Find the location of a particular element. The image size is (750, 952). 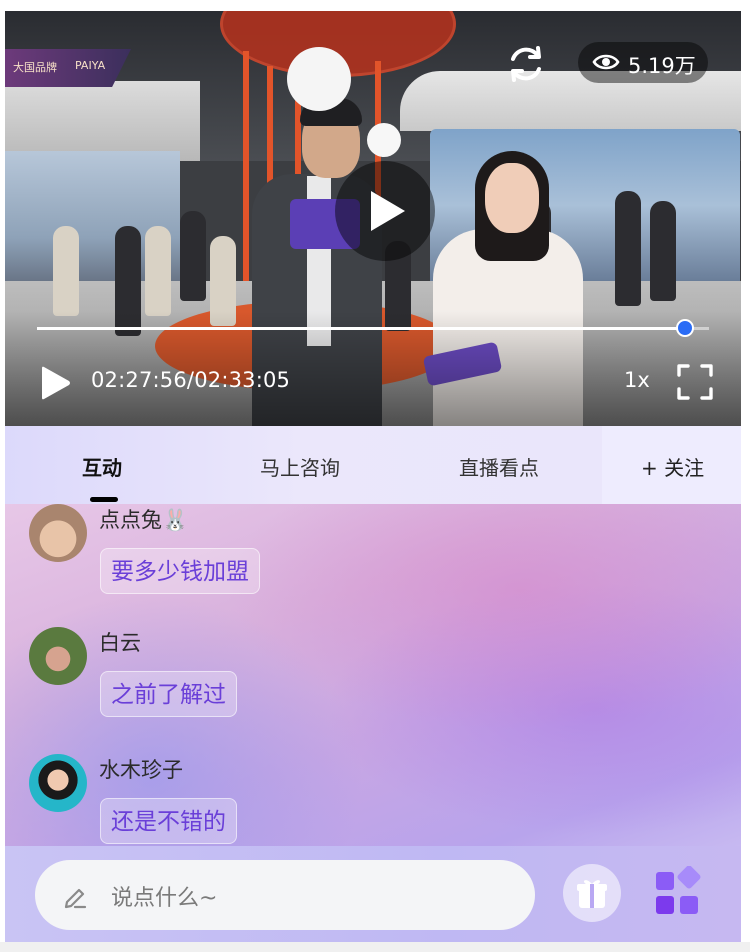

message-bubble: 要多少钱加盟 is located at coordinates (180, 571).